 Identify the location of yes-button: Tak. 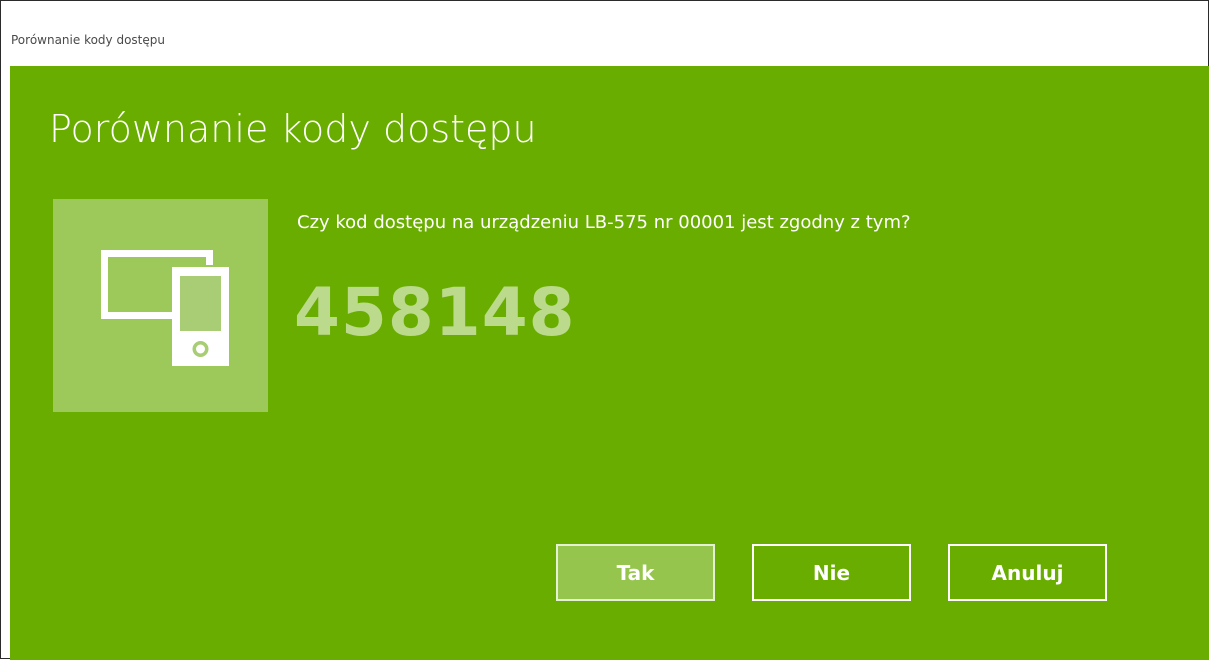
(635, 572).